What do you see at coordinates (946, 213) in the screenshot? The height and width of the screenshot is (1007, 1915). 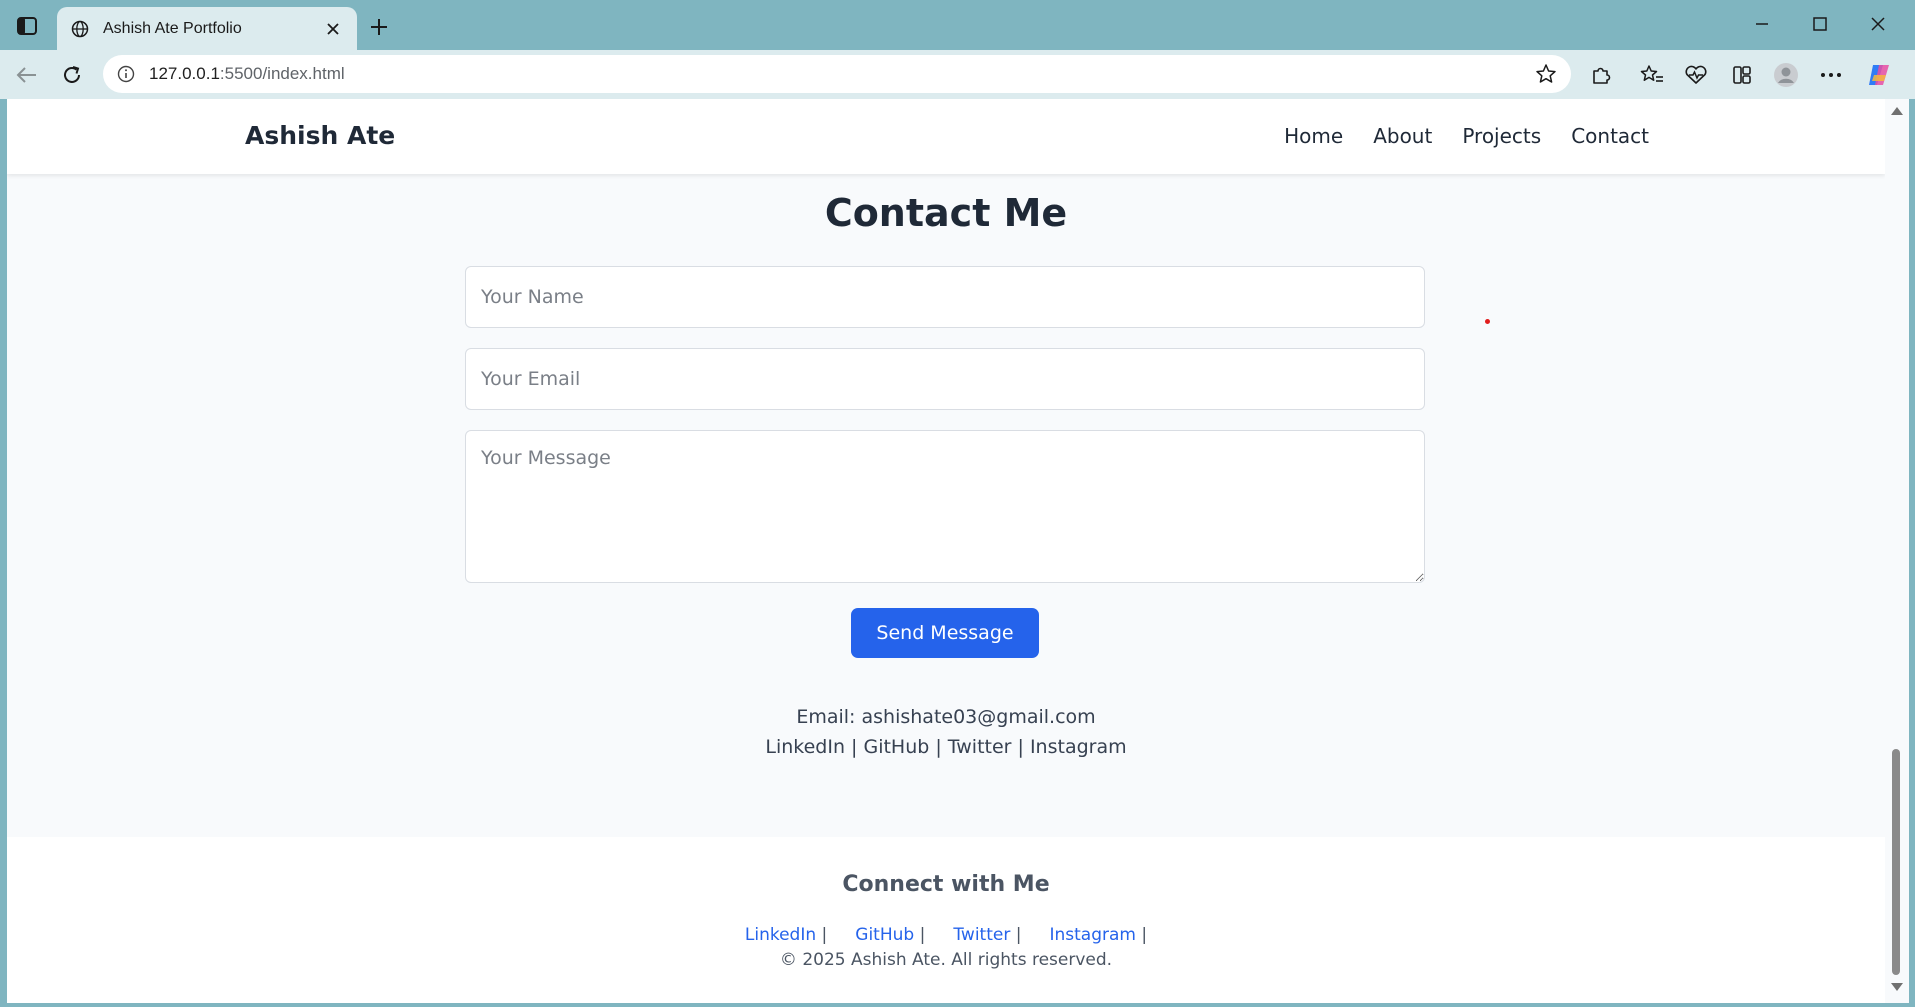 I see `contact-heading: Contact Me` at bounding box center [946, 213].